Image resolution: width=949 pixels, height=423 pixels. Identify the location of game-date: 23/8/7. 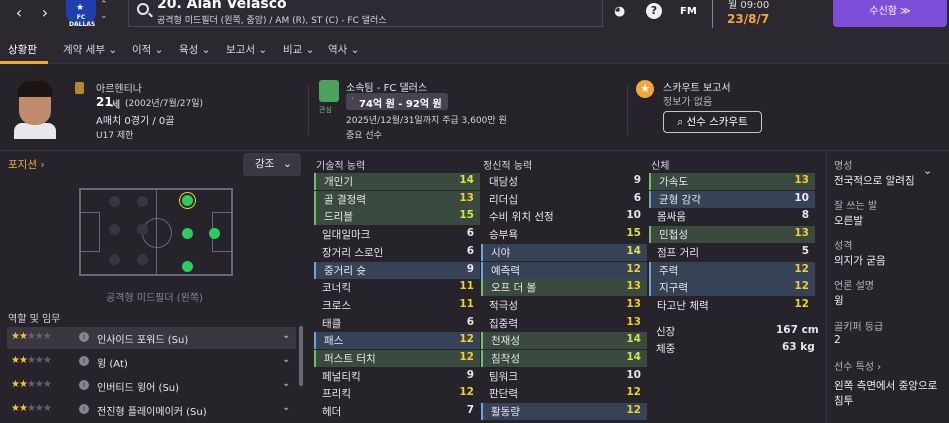
(748, 19).